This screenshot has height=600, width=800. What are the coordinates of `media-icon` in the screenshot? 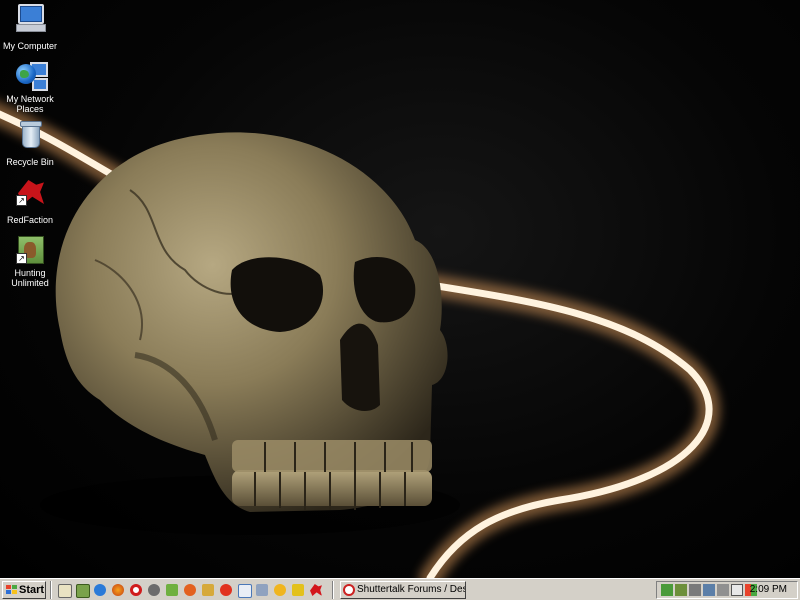 It's located at (154, 590).